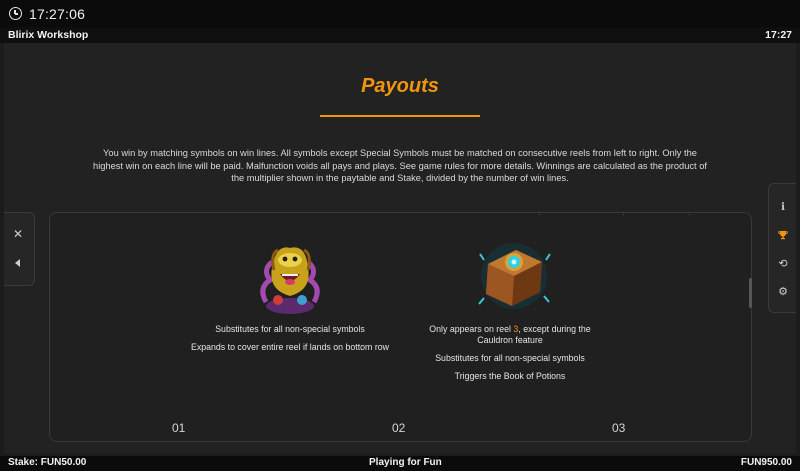  Describe the element at coordinates (618, 428) in the screenshot. I see `page-number-03: 03` at that location.